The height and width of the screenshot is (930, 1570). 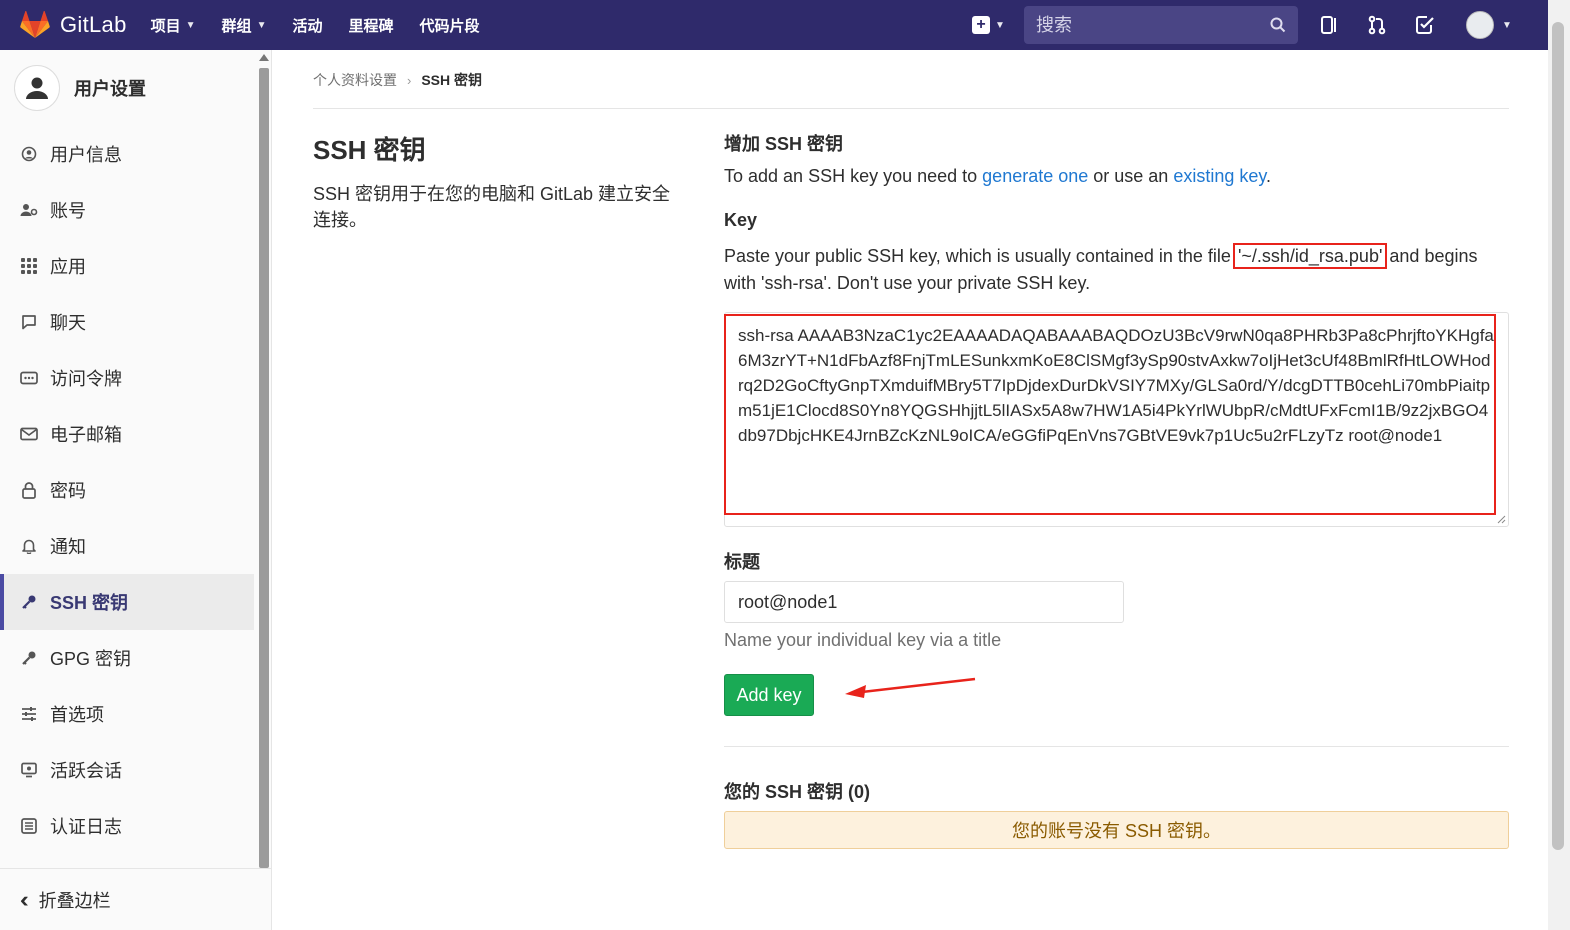 What do you see at coordinates (68, 547) in the screenshot?
I see `sidebar-item-label: 通知` at bounding box center [68, 547].